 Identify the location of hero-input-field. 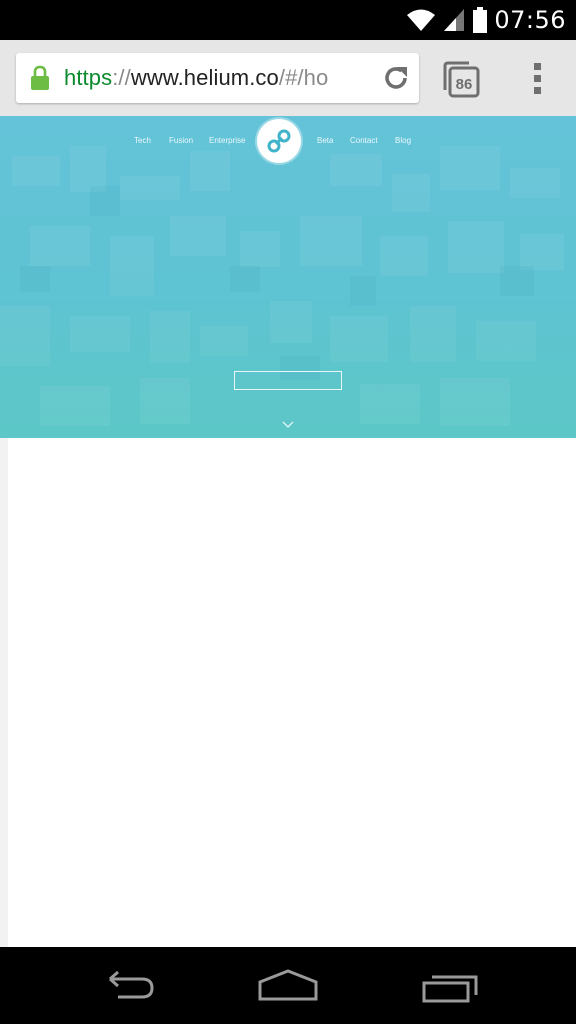
(288, 380).